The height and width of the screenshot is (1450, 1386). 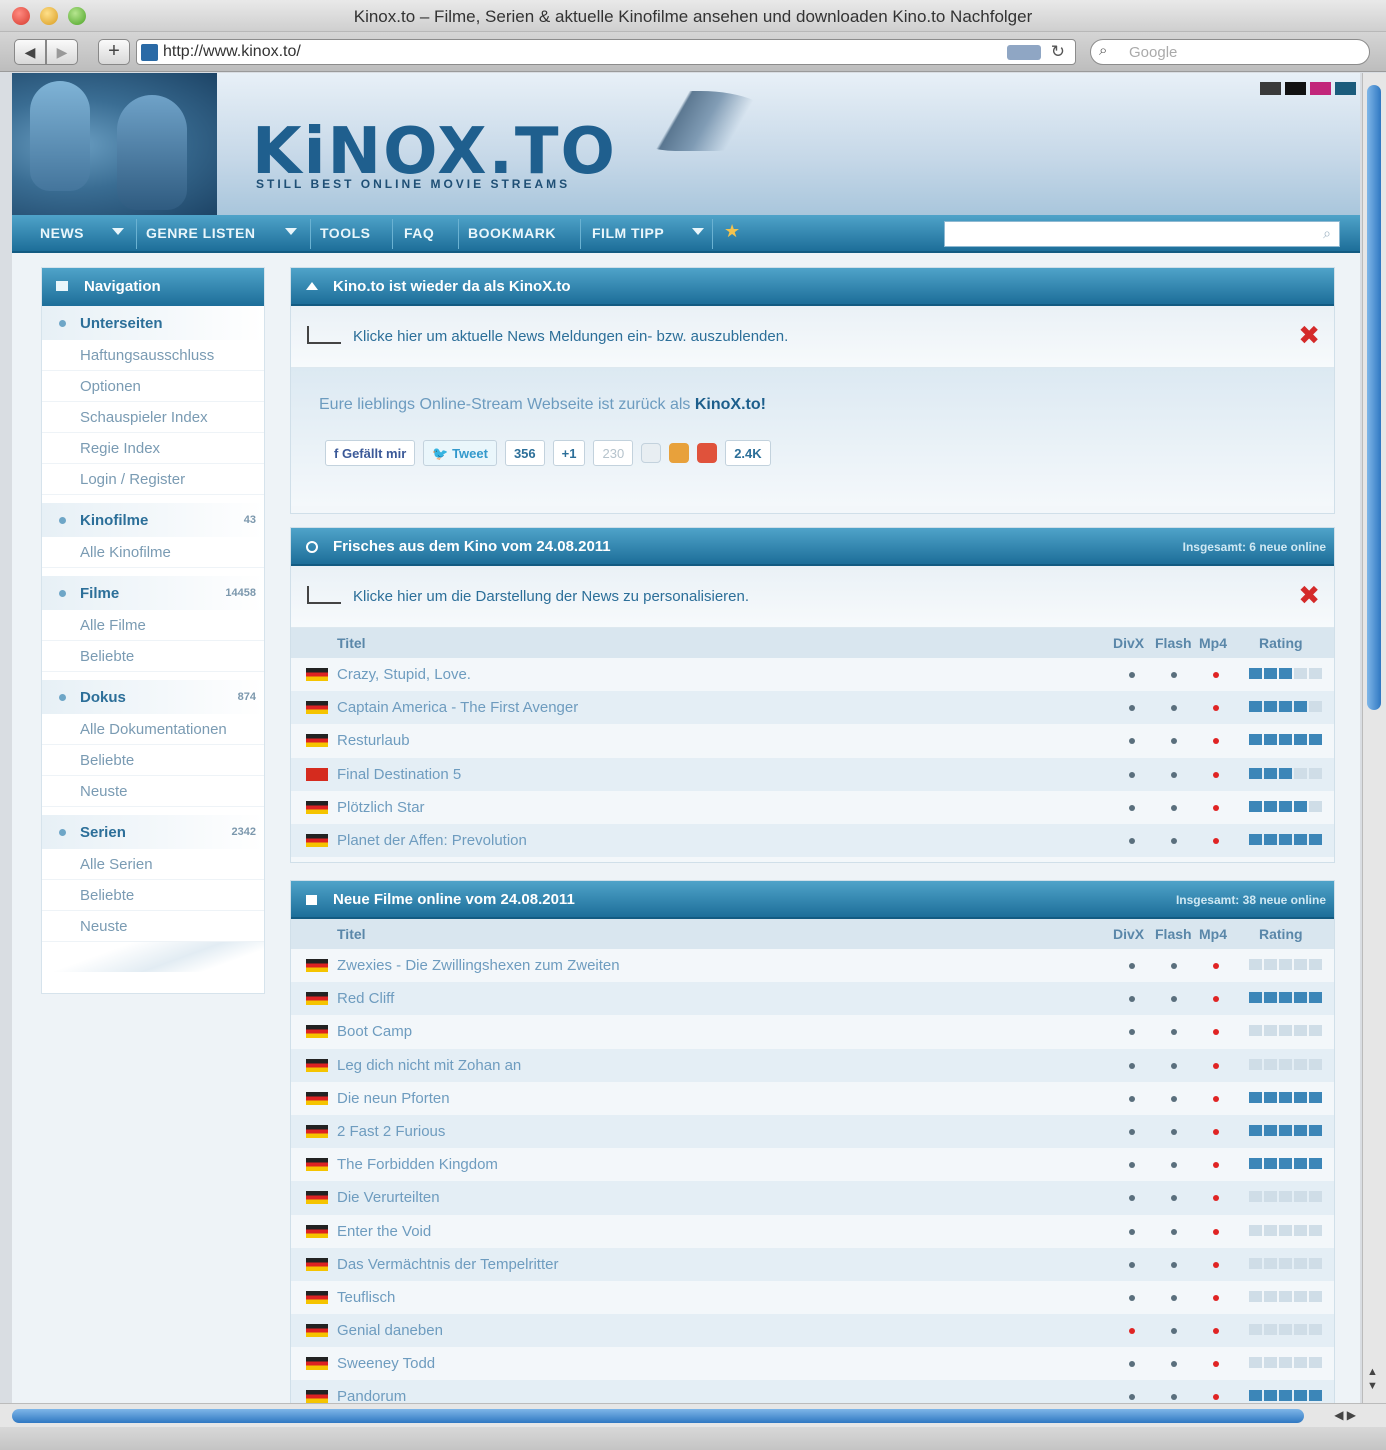 What do you see at coordinates (312, 547) in the screenshot?
I see `refresh-icon` at bounding box center [312, 547].